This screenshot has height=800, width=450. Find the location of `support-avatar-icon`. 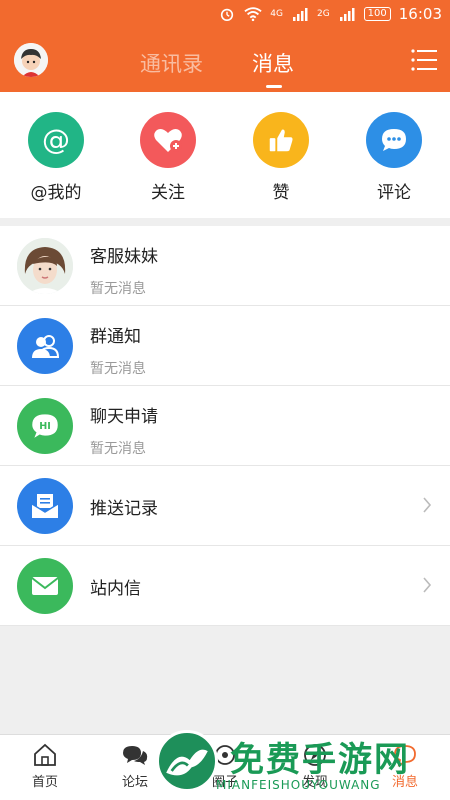

support-avatar-icon is located at coordinates (45, 266).